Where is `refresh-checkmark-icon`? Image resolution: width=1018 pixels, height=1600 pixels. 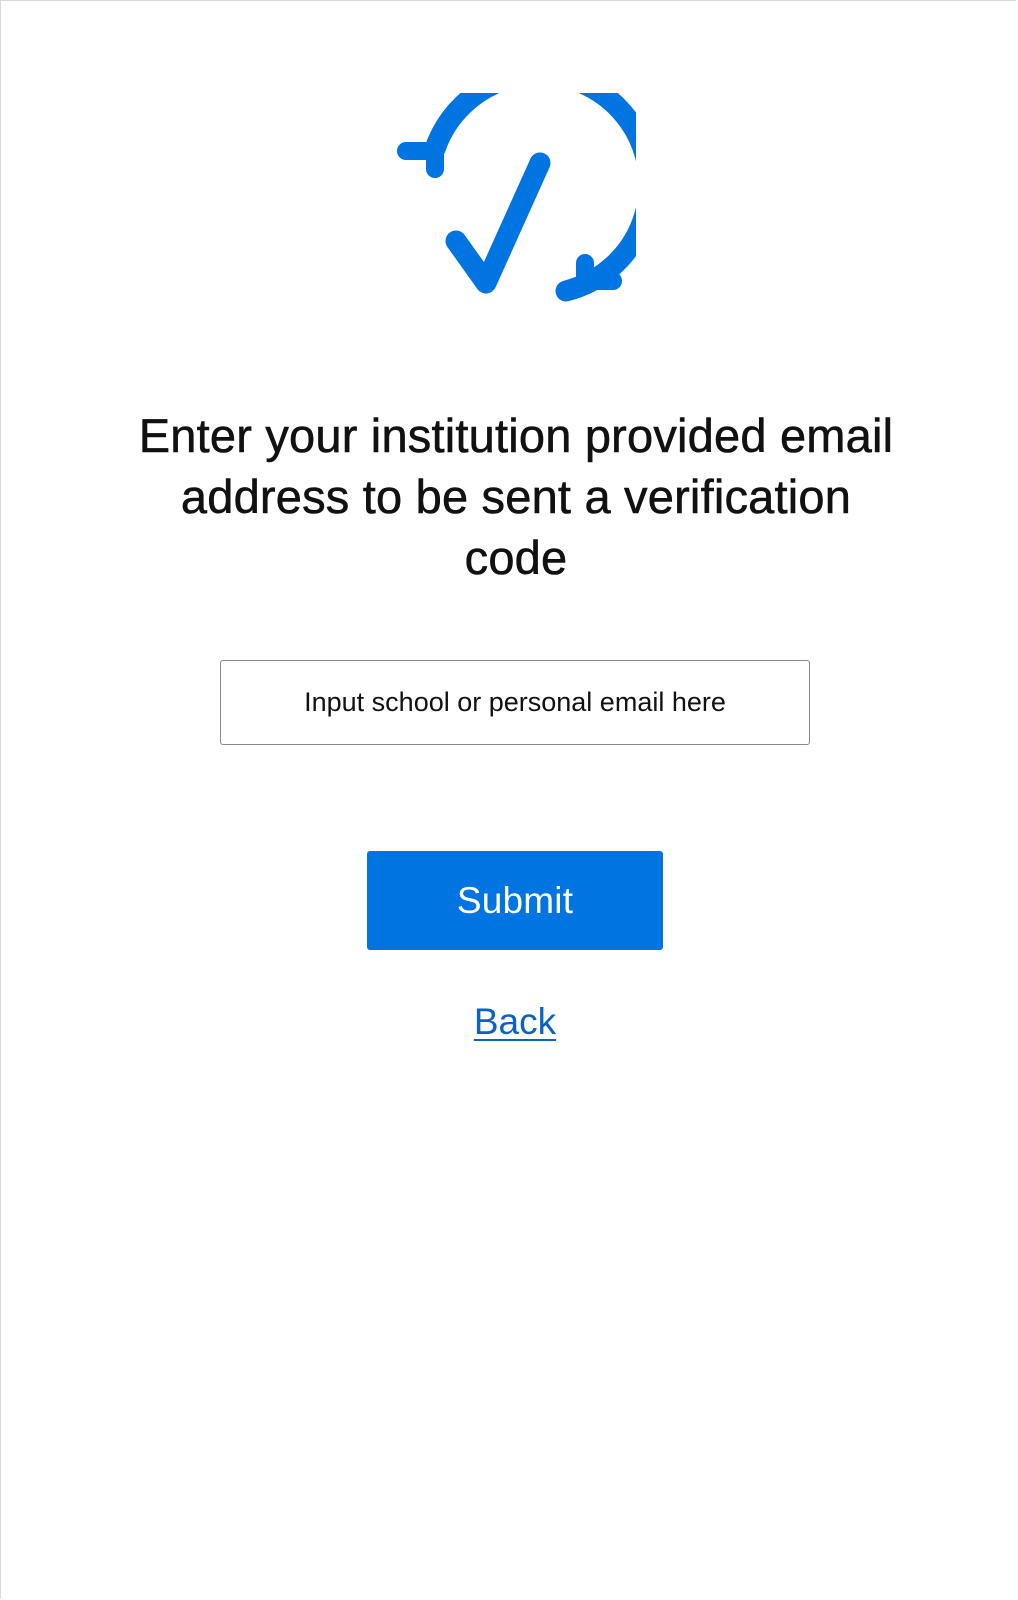
refresh-checkmark-icon is located at coordinates (516, 197).